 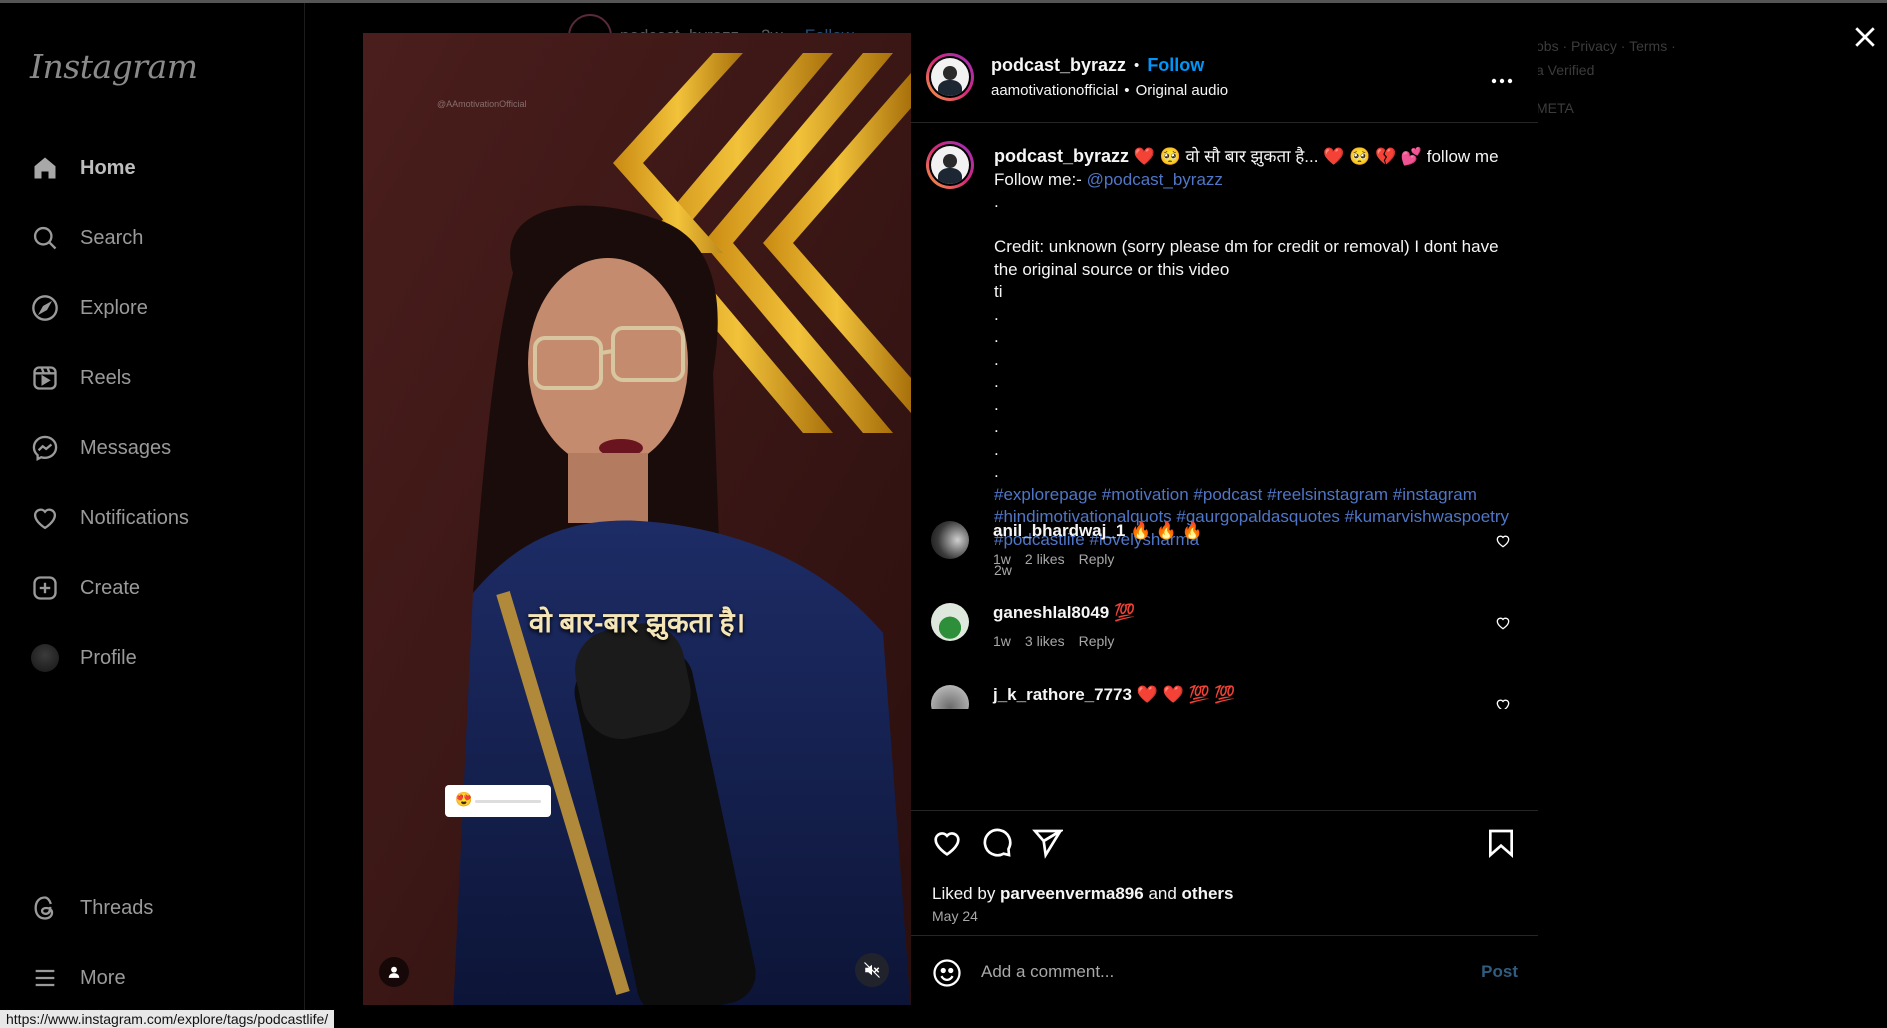 I want to click on like-heart-icon, so click(x=947, y=843).